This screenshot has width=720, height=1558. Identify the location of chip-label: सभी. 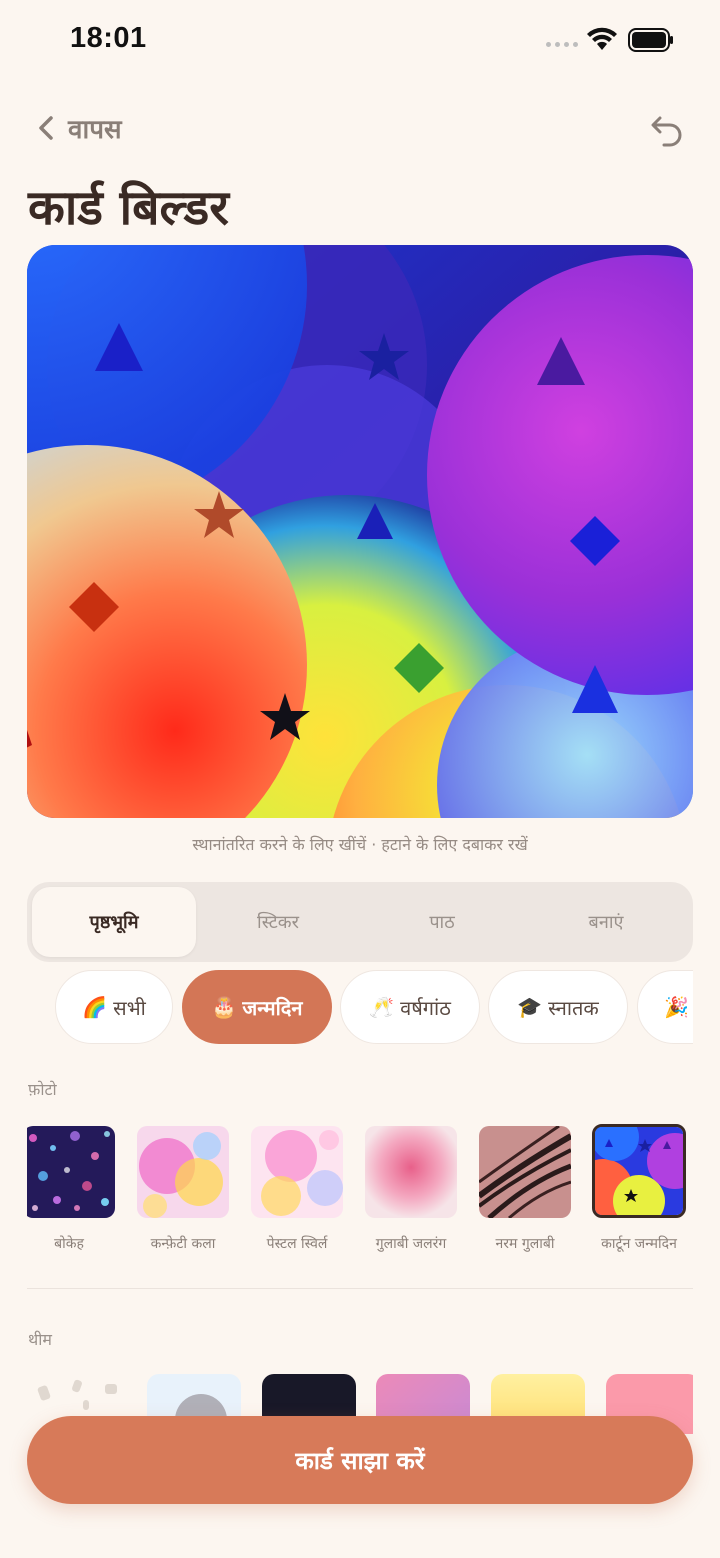
(129, 1007).